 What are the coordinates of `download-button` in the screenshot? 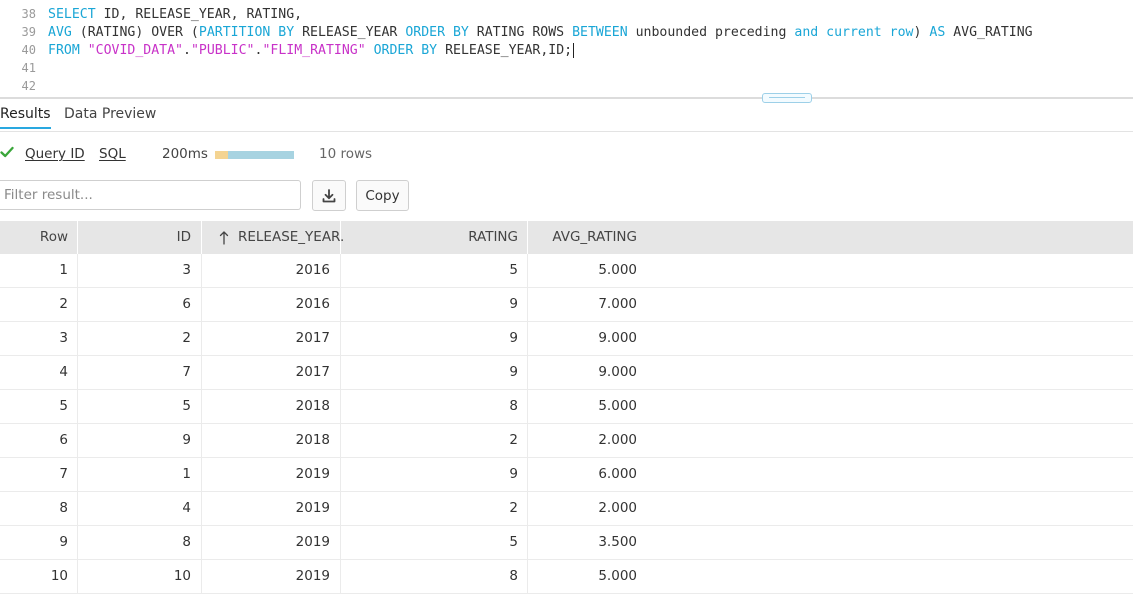 It's located at (329, 195).